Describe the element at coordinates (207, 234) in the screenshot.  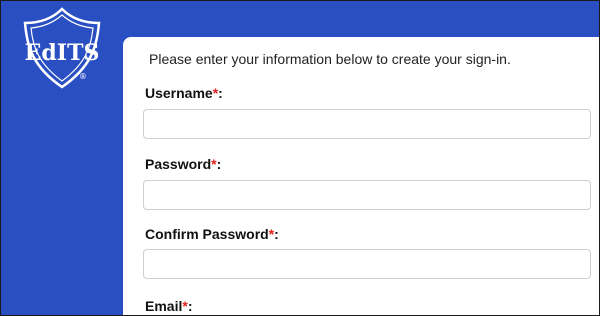
I see `confirm-password-label-text: Confirm Password` at that location.